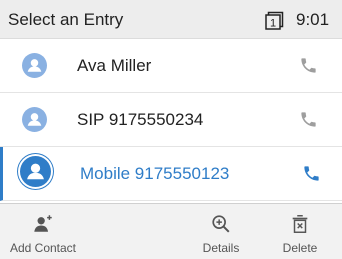  What do you see at coordinates (300, 224) in the screenshot?
I see `delete-icon` at bounding box center [300, 224].